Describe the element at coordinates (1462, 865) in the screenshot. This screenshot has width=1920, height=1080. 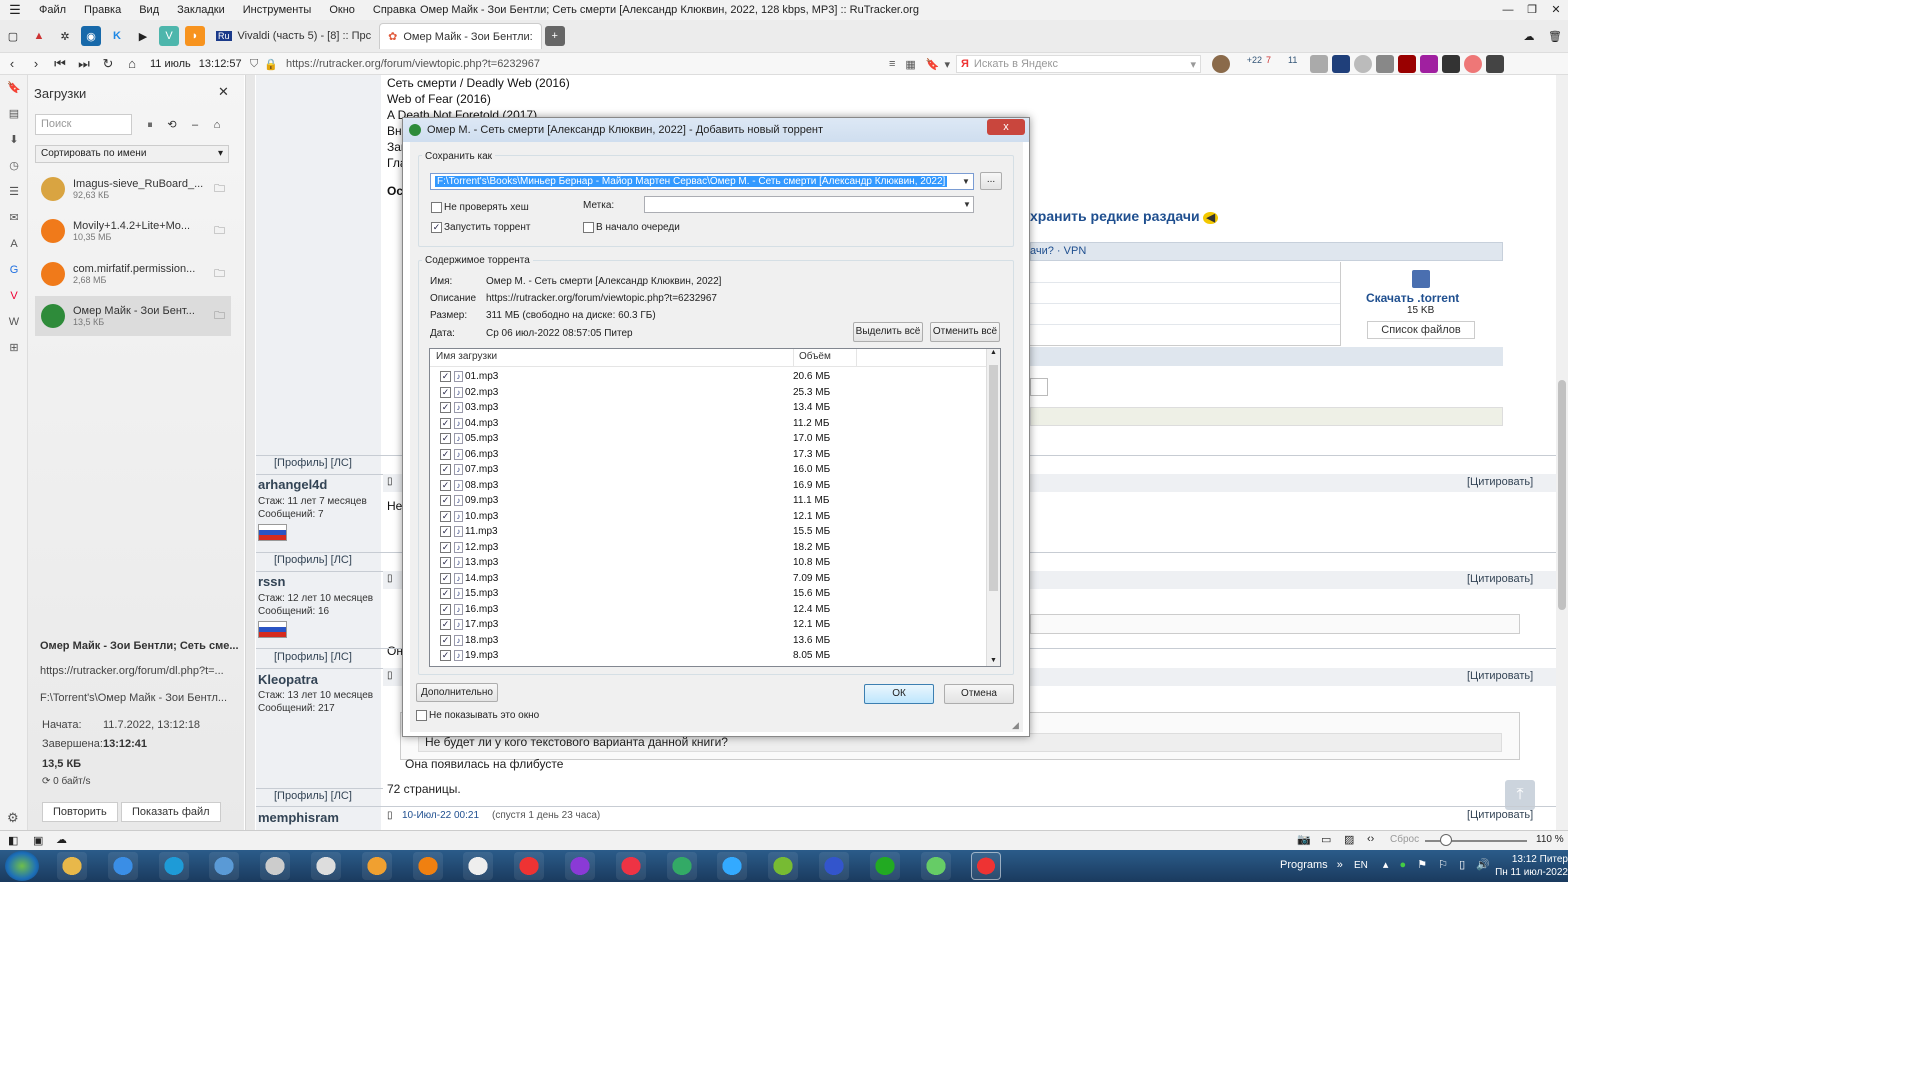
I see `battery-icon: ▯` at that location.